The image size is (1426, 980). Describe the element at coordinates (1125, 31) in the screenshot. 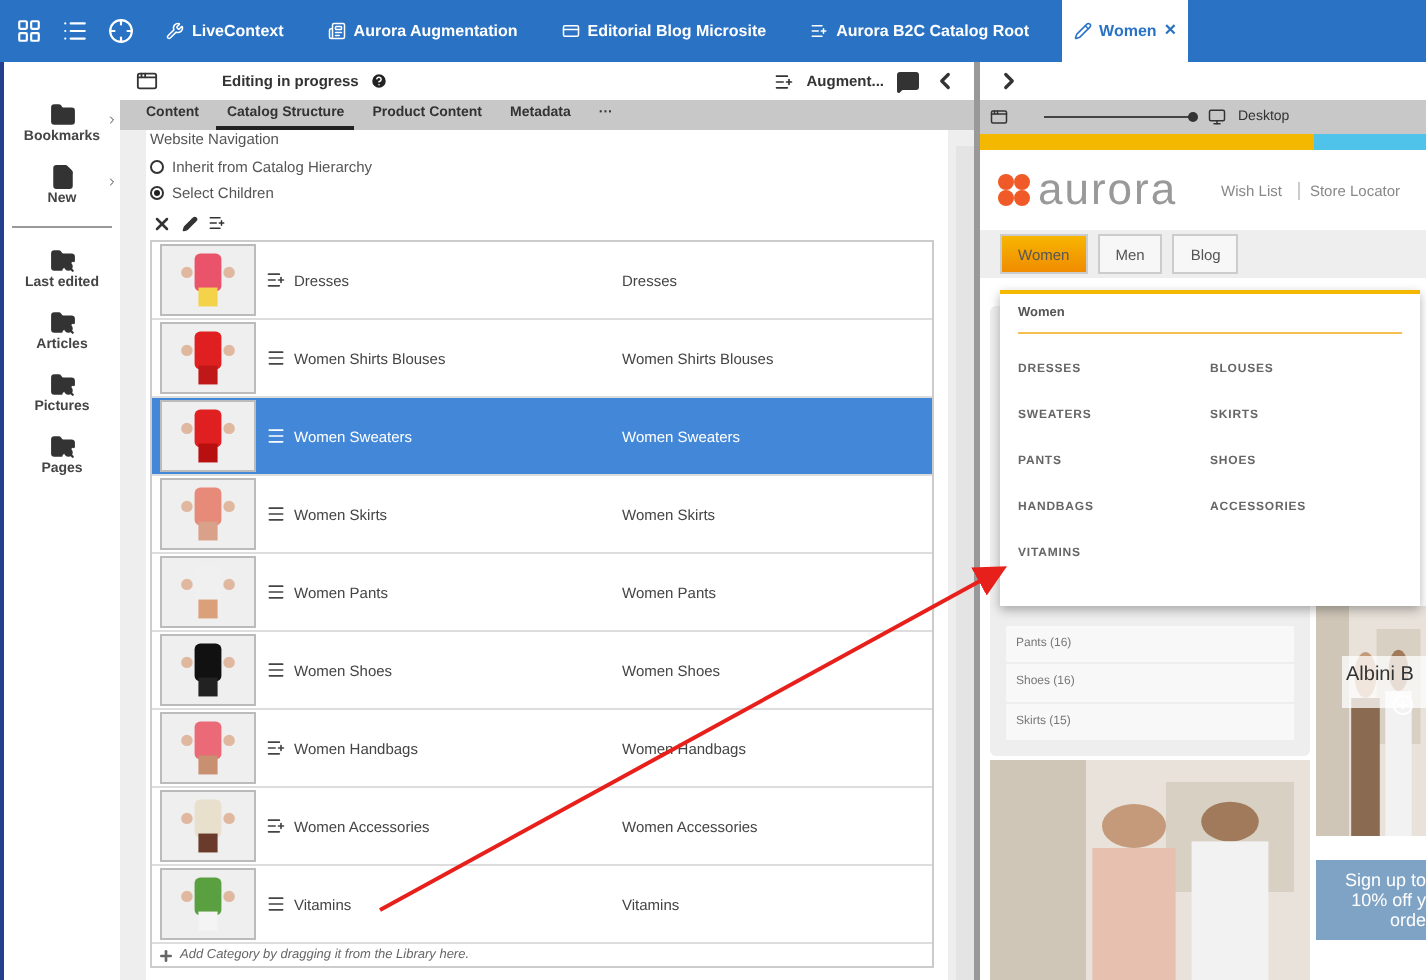

I see `workspace-tab: Women ×` at that location.